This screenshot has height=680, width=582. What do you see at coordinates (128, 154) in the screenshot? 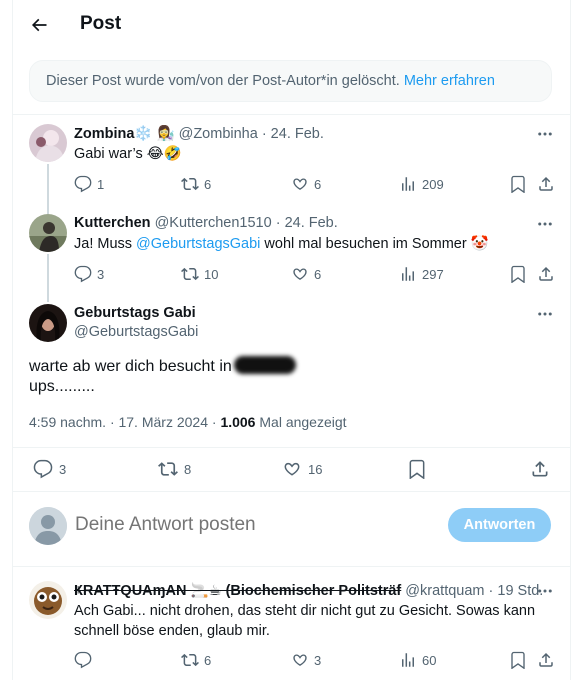
I see `tweet-text: Gabi war’s 😂🤣` at bounding box center [128, 154].